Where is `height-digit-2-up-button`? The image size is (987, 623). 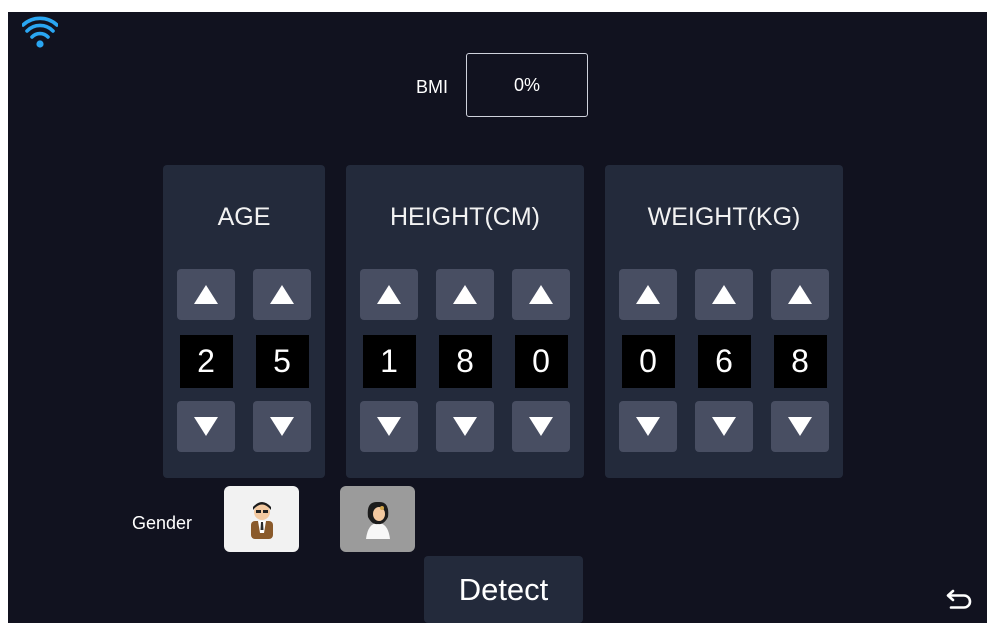 height-digit-2-up-button is located at coordinates (465, 294).